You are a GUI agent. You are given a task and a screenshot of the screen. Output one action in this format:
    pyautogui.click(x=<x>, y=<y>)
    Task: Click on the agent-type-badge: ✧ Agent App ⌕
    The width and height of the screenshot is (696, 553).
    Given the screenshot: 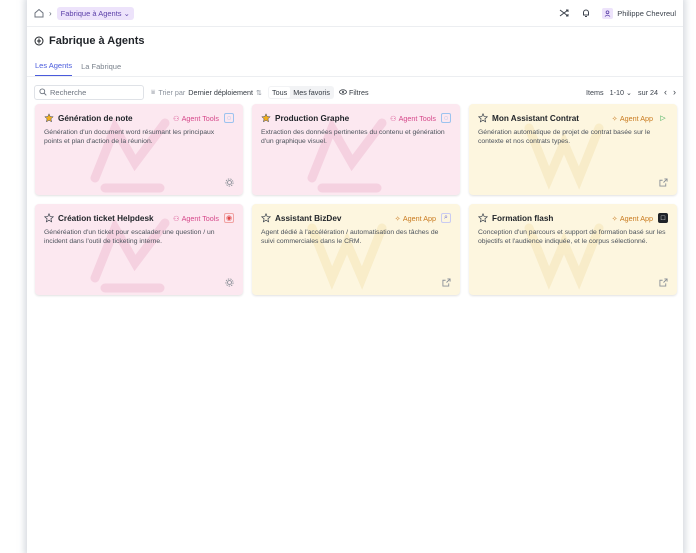 What is the action you would take?
    pyautogui.click(x=423, y=218)
    